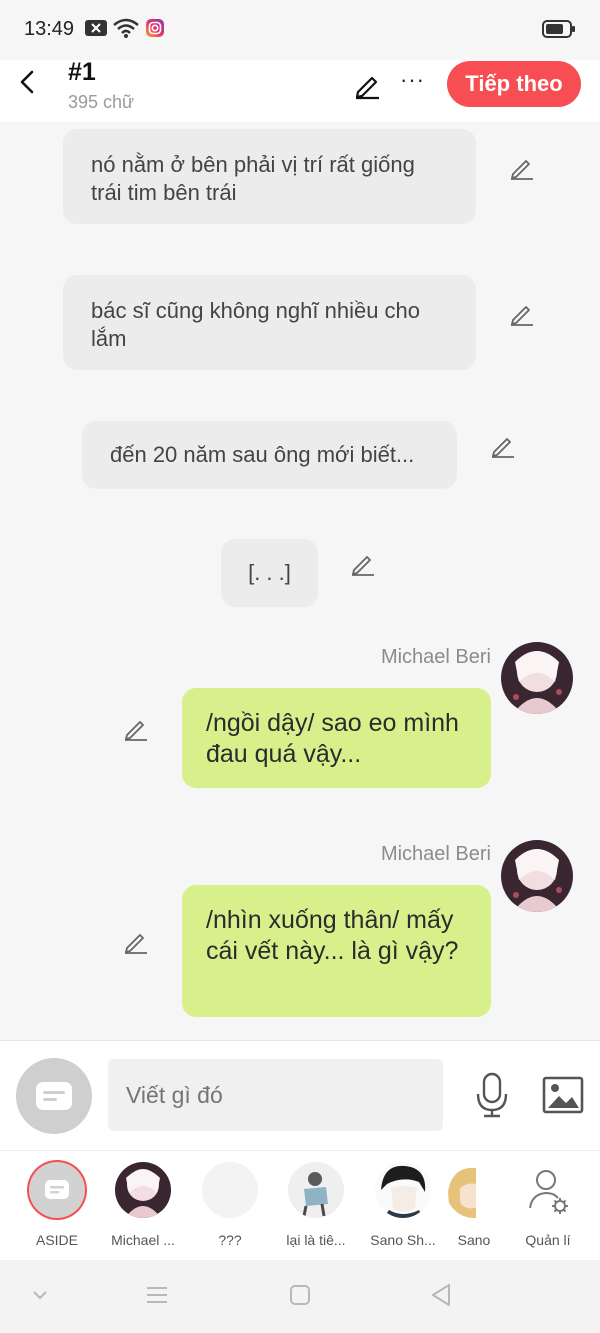 Image resolution: width=600 pixels, height=1333 pixels. I want to click on episode-title: #1, so click(82, 72).